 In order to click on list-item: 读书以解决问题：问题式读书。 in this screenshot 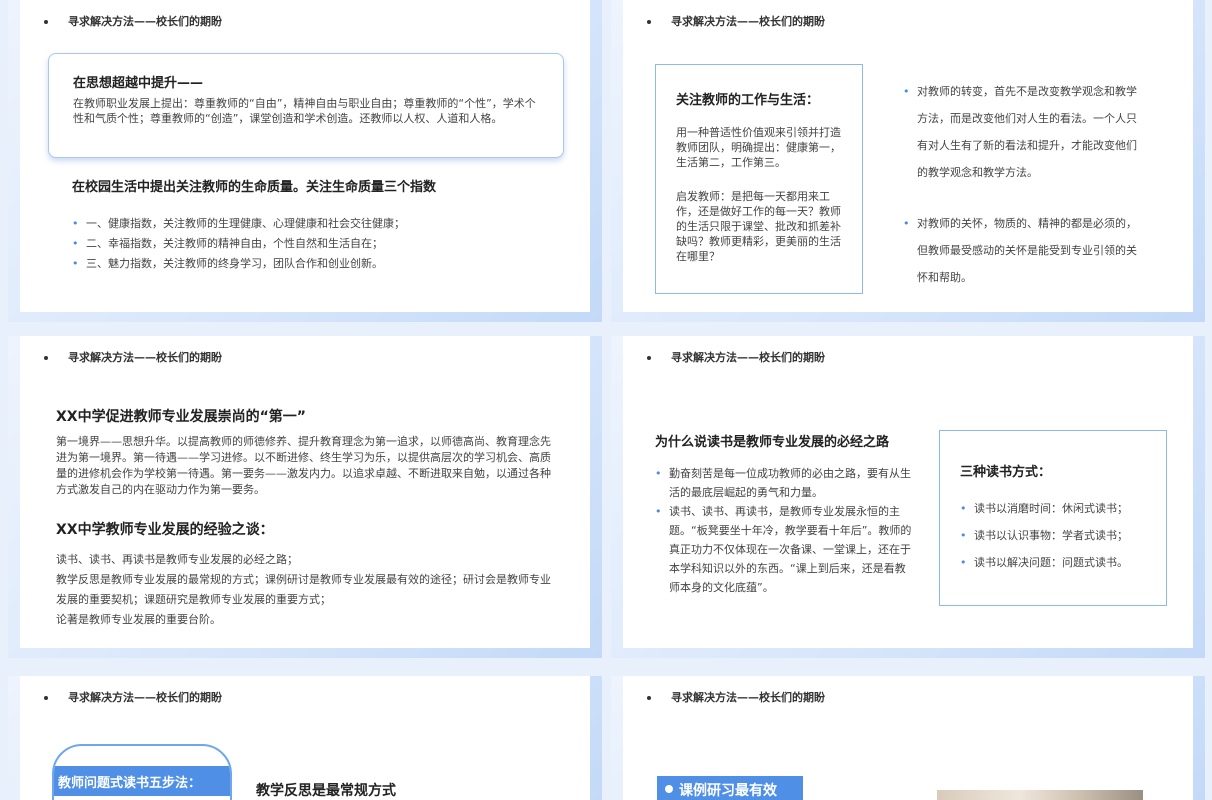, I will do `click(1044, 562)`.